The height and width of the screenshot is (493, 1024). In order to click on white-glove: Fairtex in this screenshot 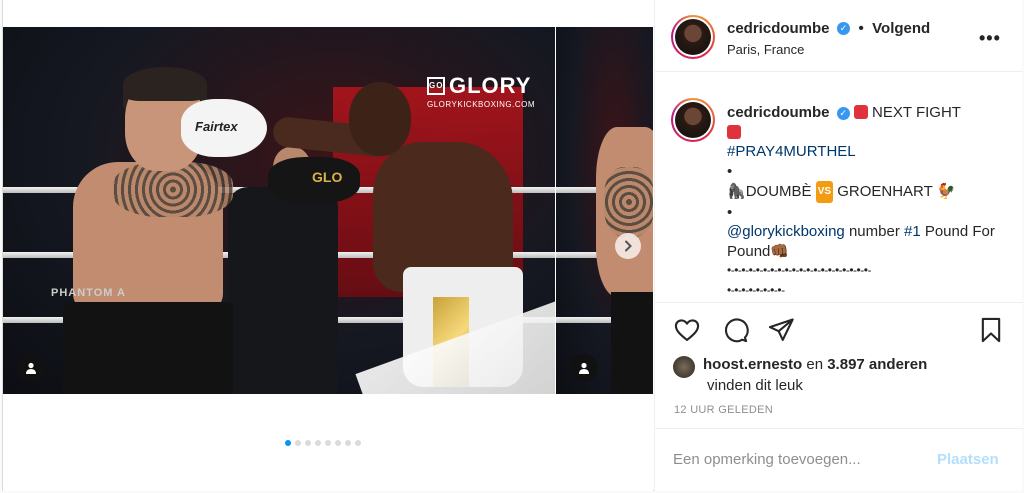, I will do `click(224, 128)`.